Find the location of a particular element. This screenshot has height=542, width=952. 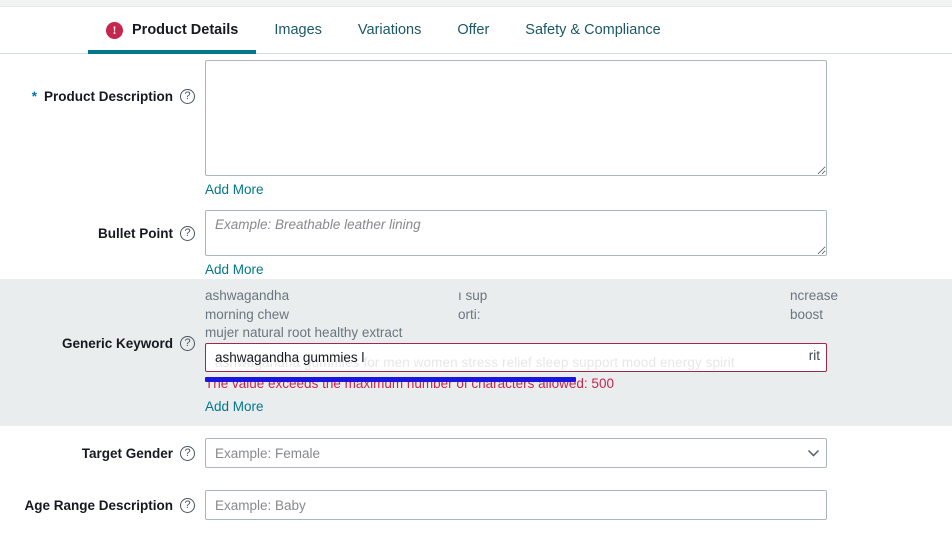

tab-safety-compliance-label: Safety & Compliance is located at coordinates (593, 30).